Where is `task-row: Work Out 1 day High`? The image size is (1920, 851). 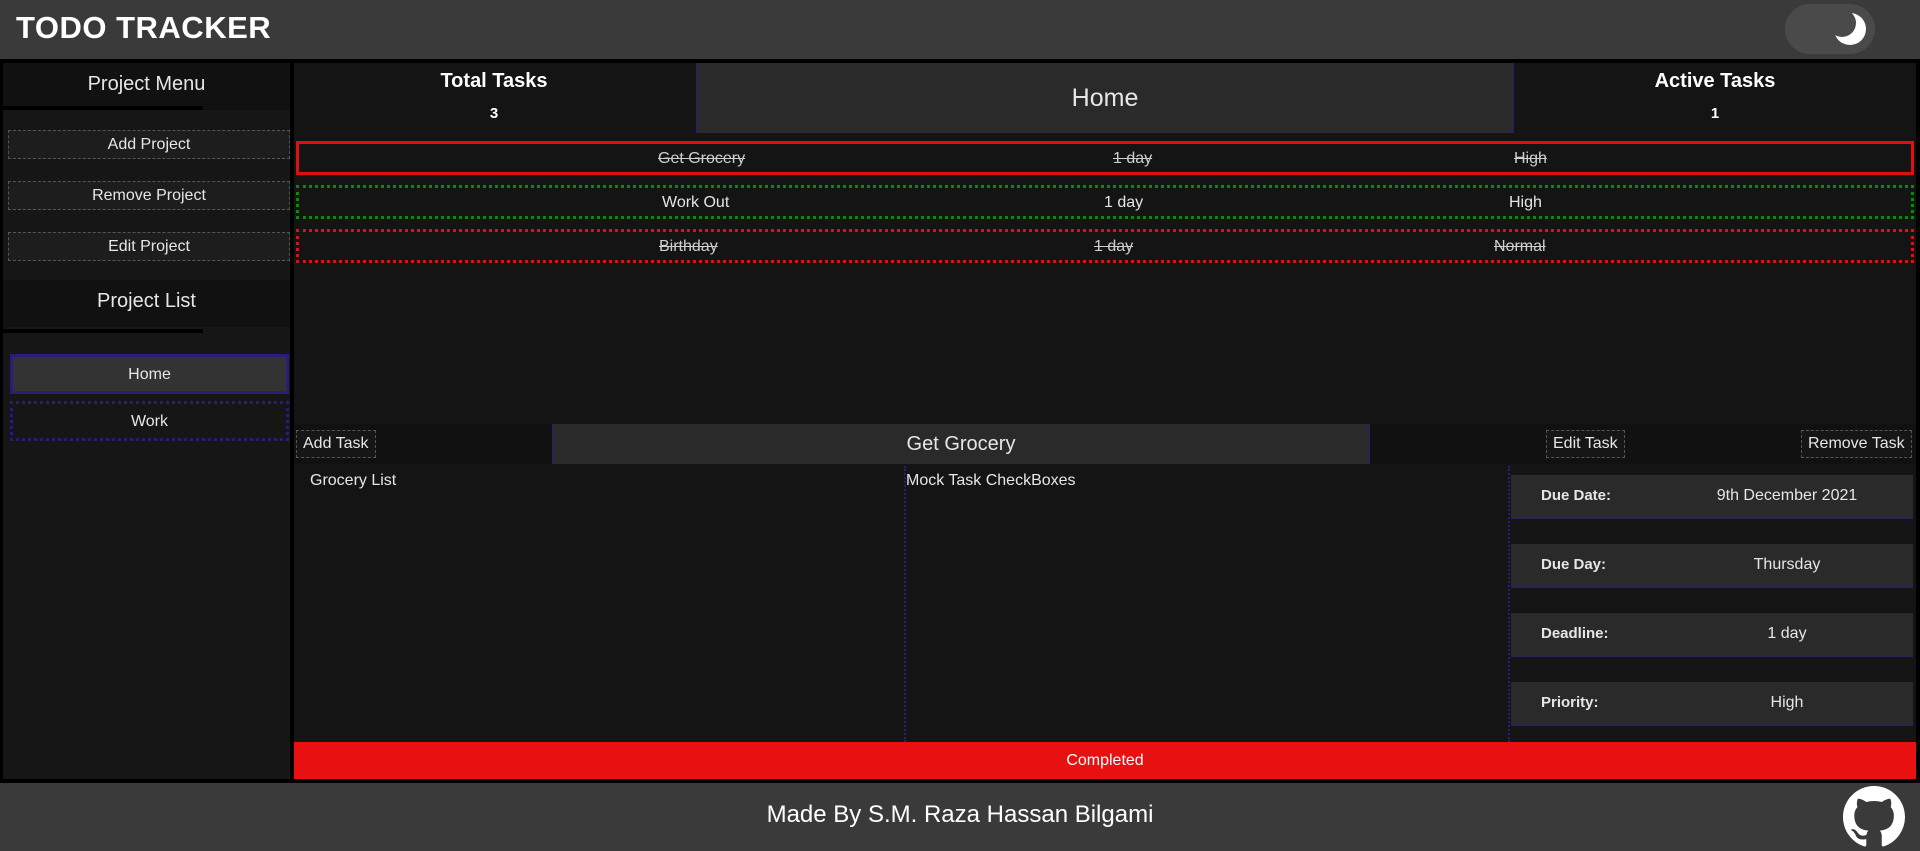 task-row: Work Out 1 day High is located at coordinates (1105, 202).